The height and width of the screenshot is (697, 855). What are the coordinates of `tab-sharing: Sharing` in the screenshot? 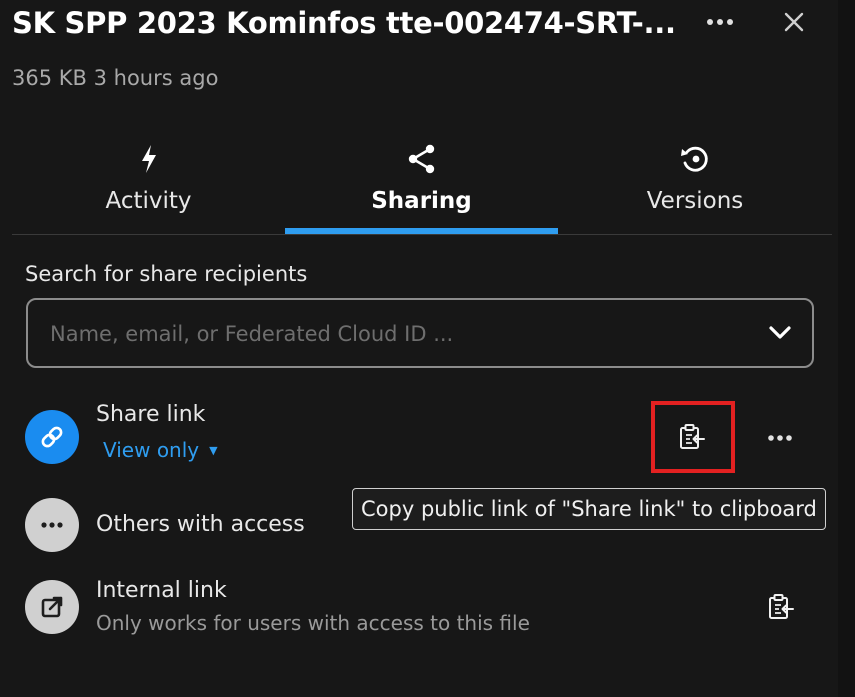 It's located at (421, 182).